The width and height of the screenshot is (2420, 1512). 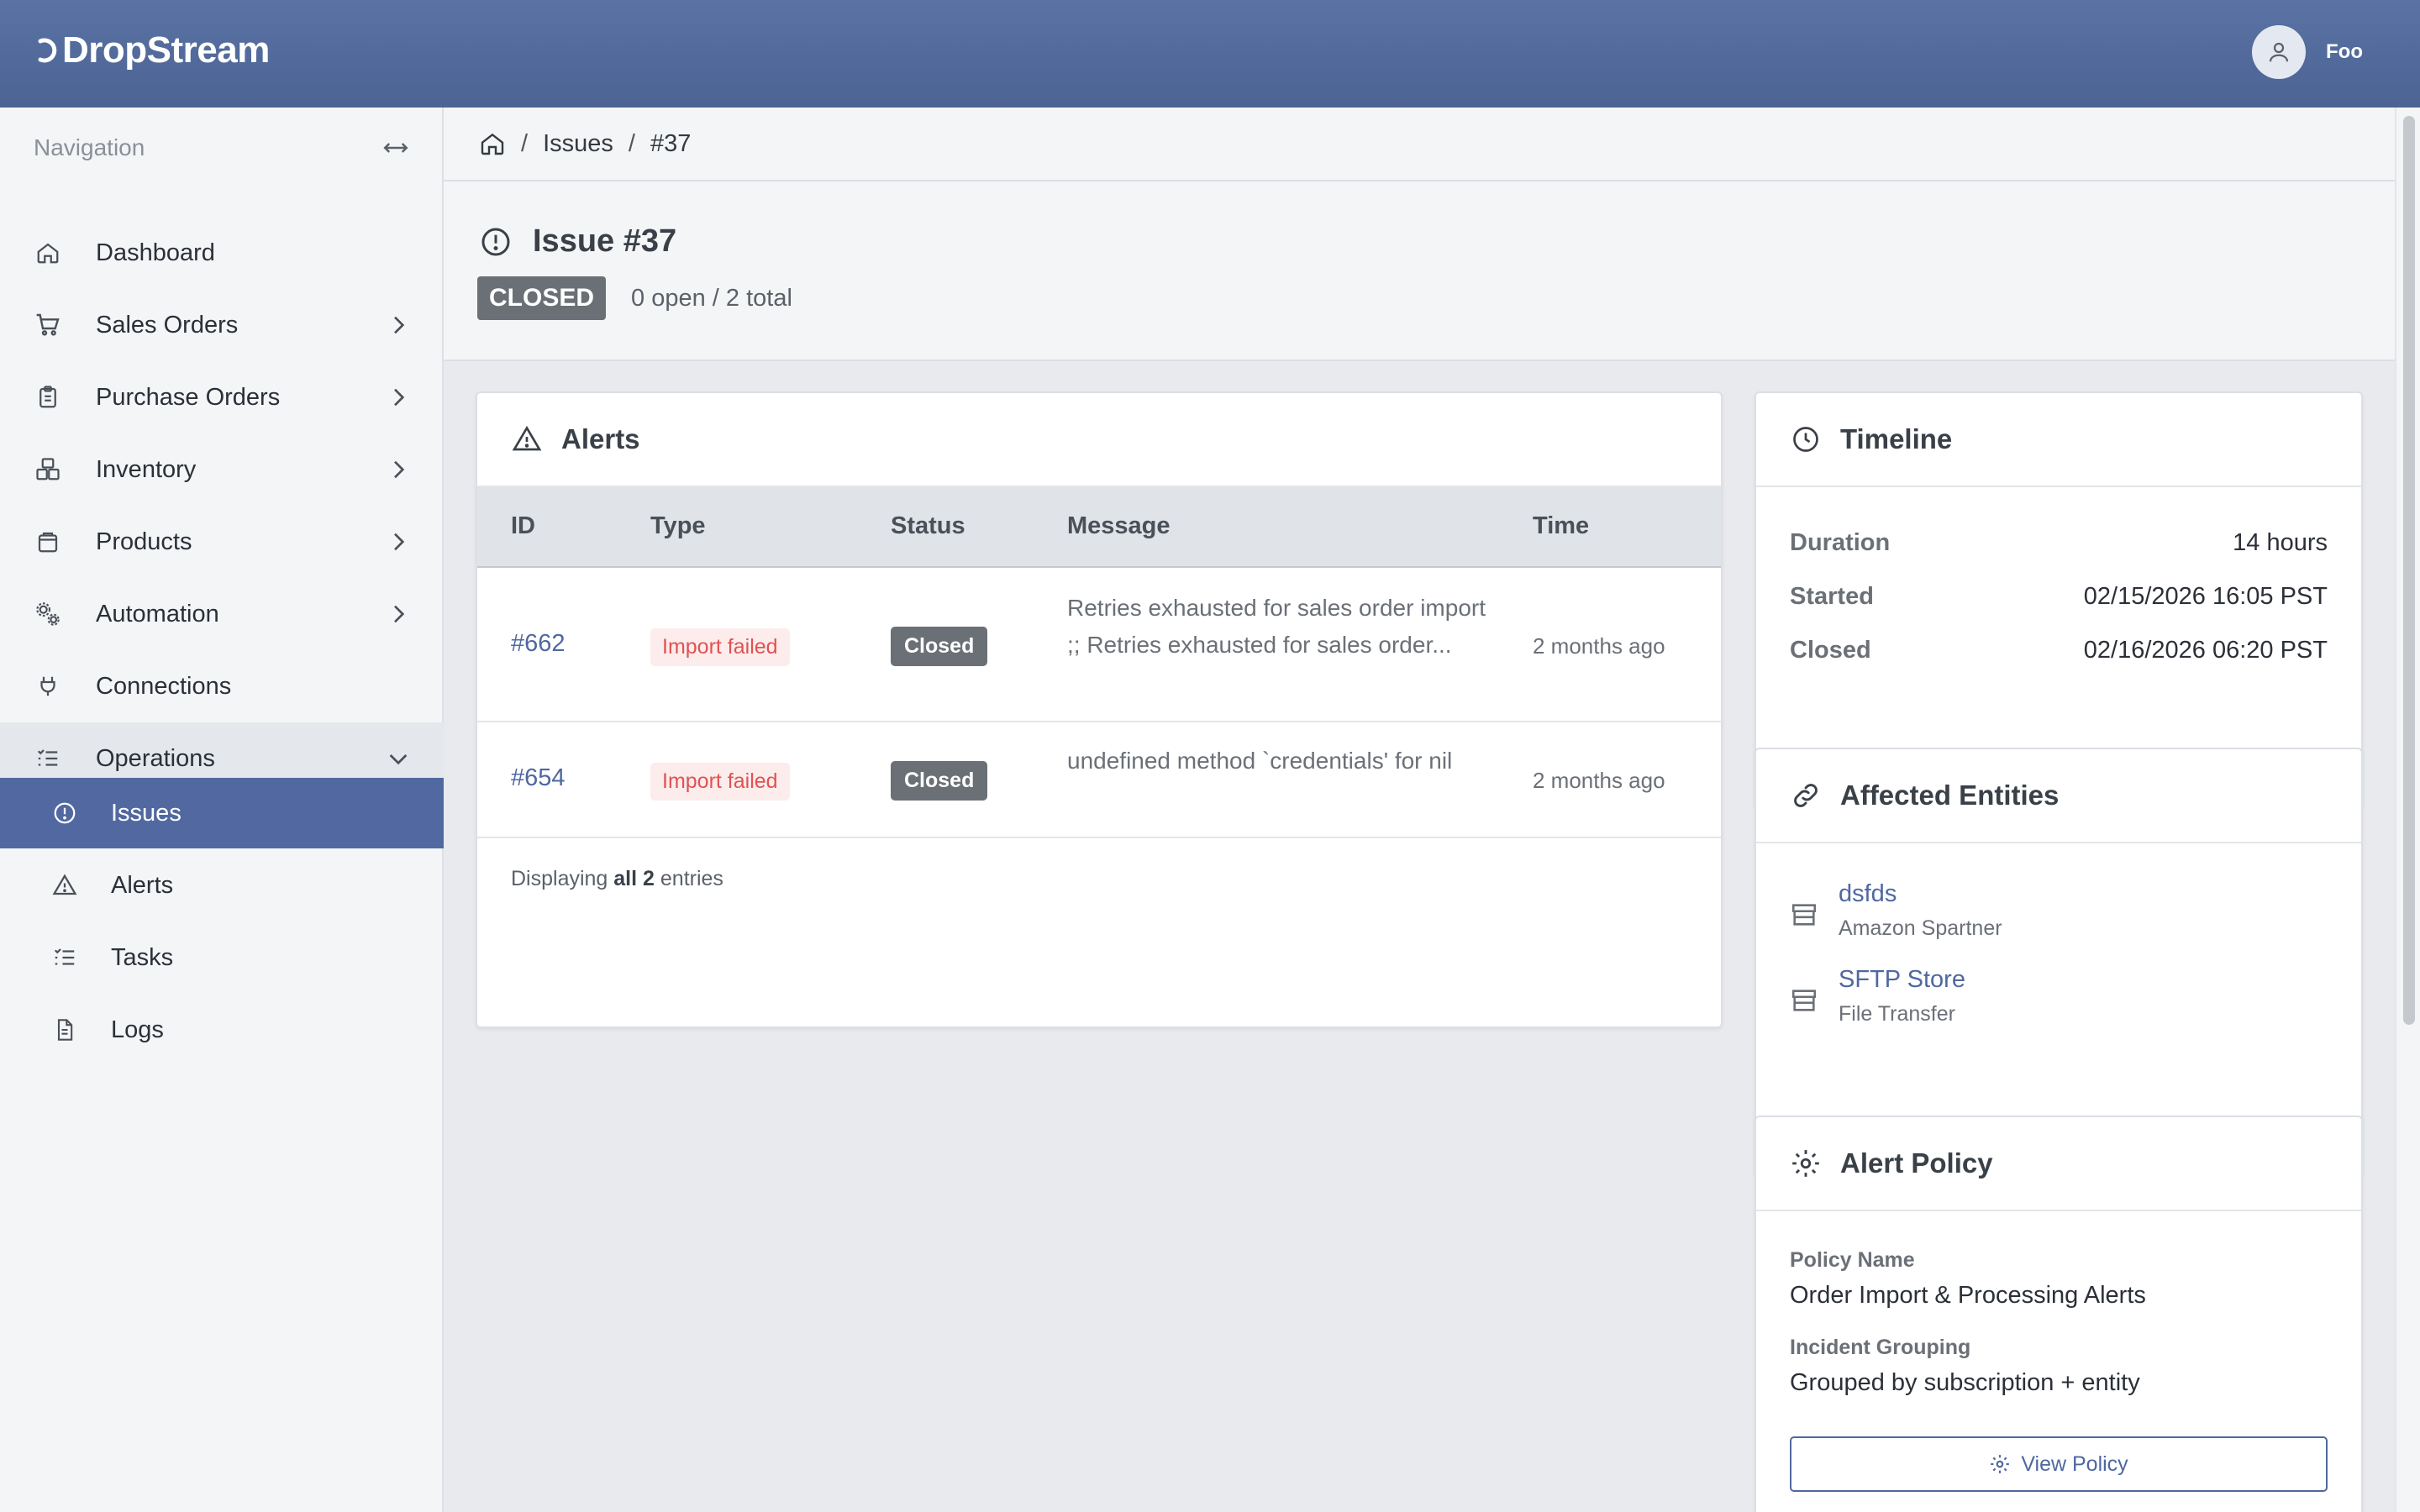 What do you see at coordinates (678, 526) in the screenshot?
I see `column-header-type: Type` at bounding box center [678, 526].